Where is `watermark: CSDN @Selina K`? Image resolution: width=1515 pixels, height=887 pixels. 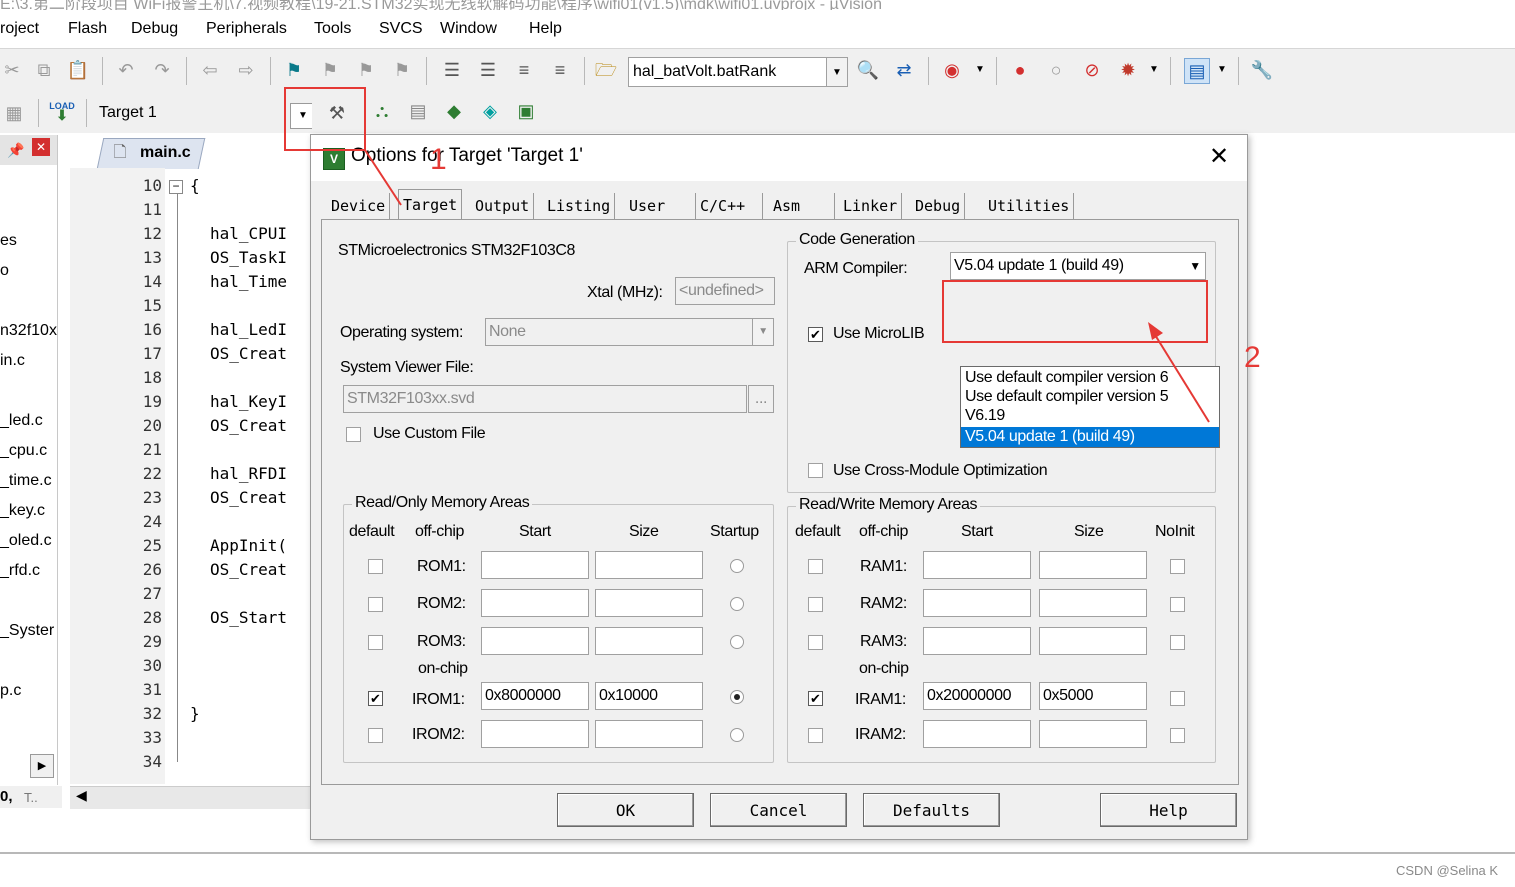
watermark: CSDN @Selina K is located at coordinates (1447, 870).